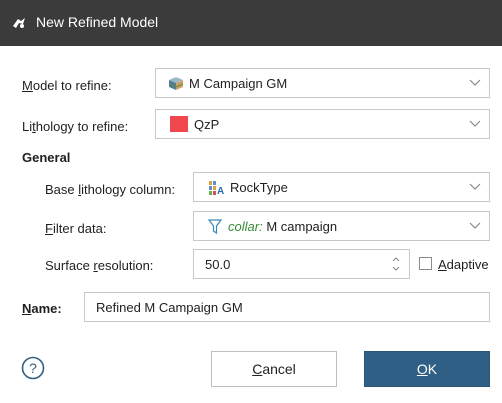 The height and width of the screenshot is (403, 502). What do you see at coordinates (283, 226) in the screenshot?
I see `filter-data-value: collar: M campaign` at bounding box center [283, 226].